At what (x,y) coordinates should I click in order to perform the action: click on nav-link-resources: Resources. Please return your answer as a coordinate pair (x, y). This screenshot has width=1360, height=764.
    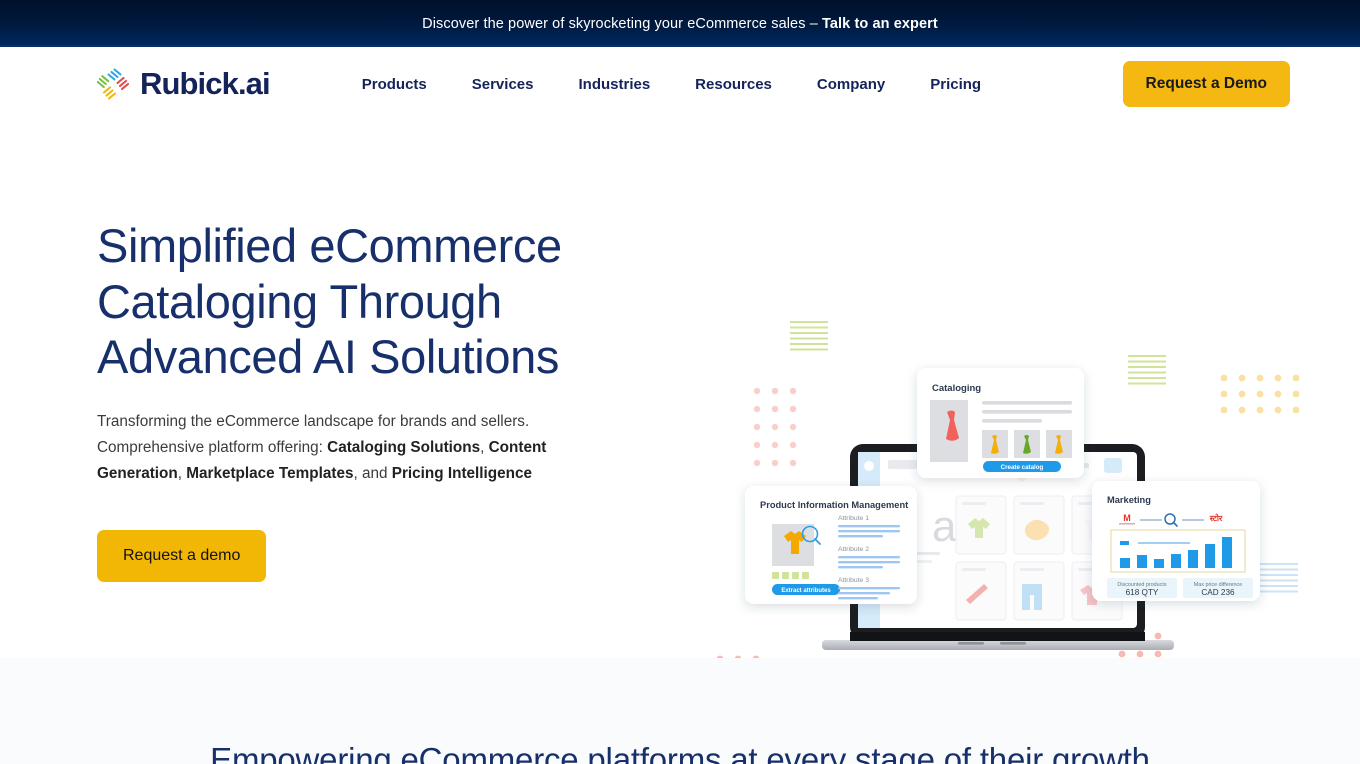
    Looking at the image, I should click on (733, 84).